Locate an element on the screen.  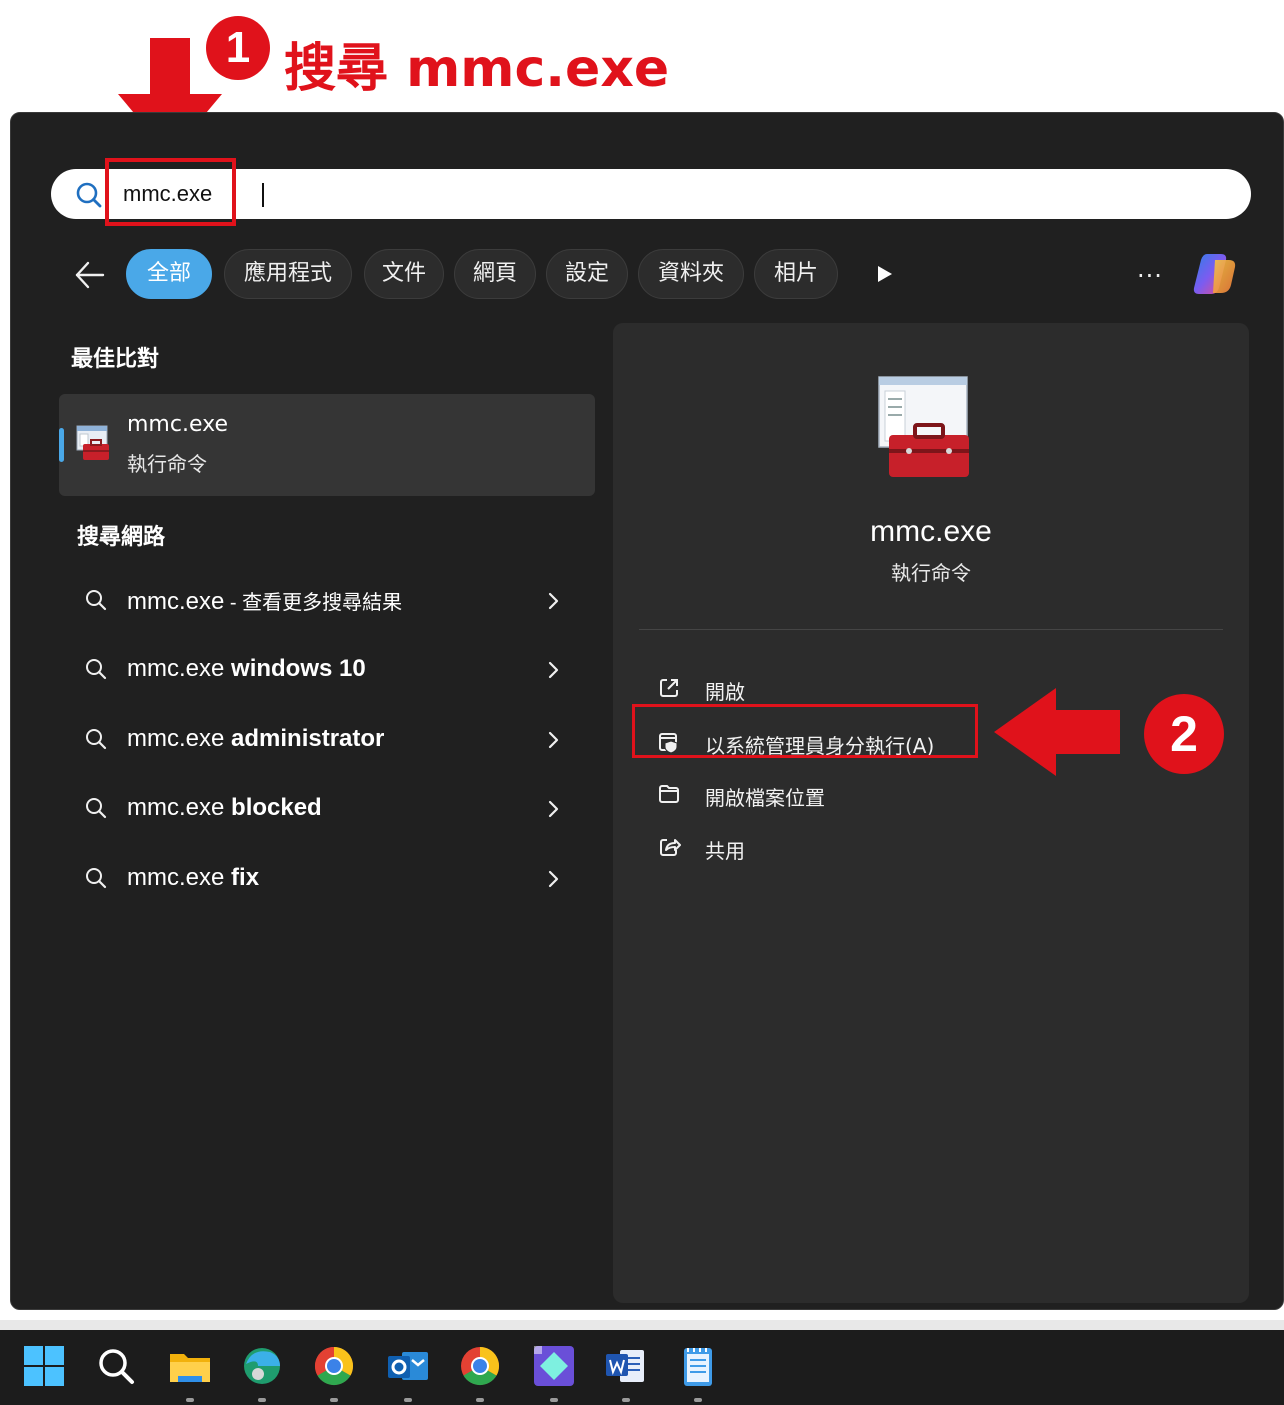
tab-all: 全部 is located at coordinates (169, 274).